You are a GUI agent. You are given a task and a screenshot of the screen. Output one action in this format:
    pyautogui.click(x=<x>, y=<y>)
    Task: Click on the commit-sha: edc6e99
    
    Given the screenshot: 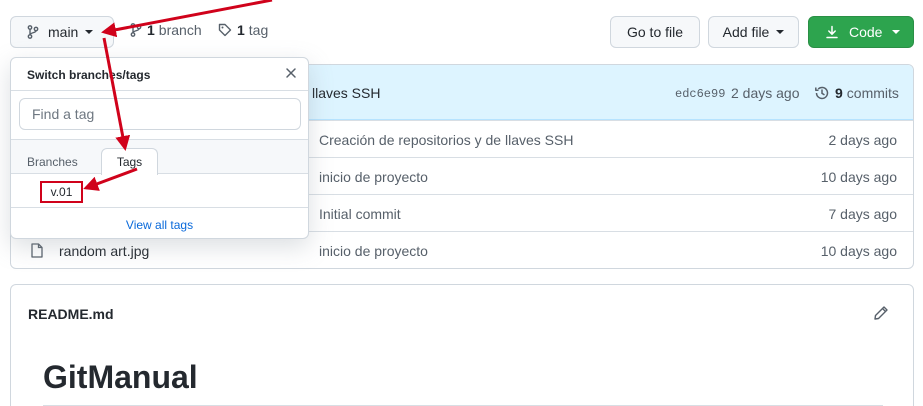 What is the action you would take?
    pyautogui.click(x=700, y=94)
    